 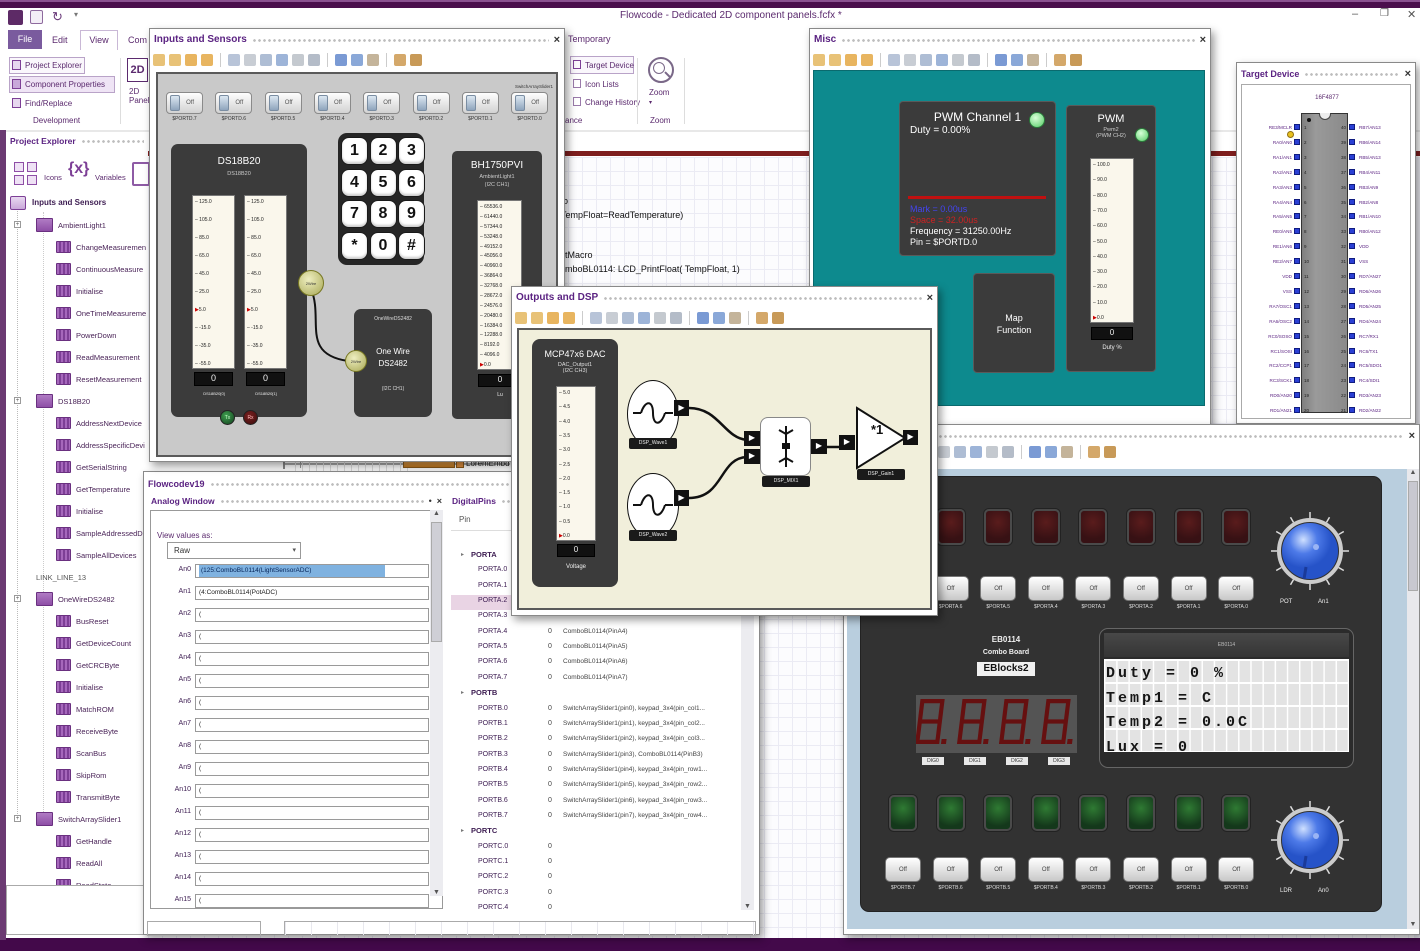 What do you see at coordinates (877, 429) in the screenshot?
I see `svg-text: *1` at bounding box center [877, 429].